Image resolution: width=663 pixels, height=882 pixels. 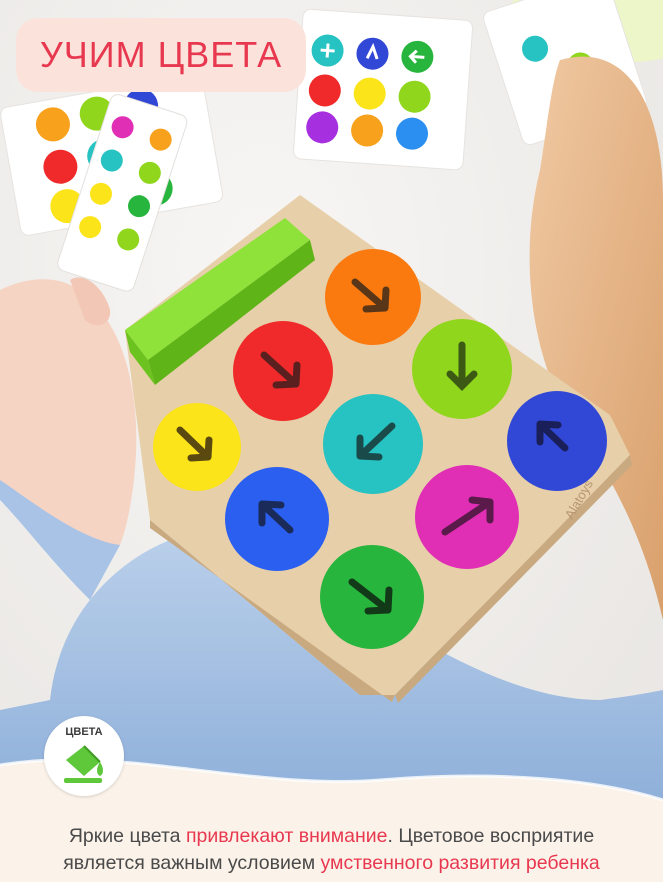 What do you see at coordinates (373, 444) in the screenshot?
I see `disc-teal` at bounding box center [373, 444].